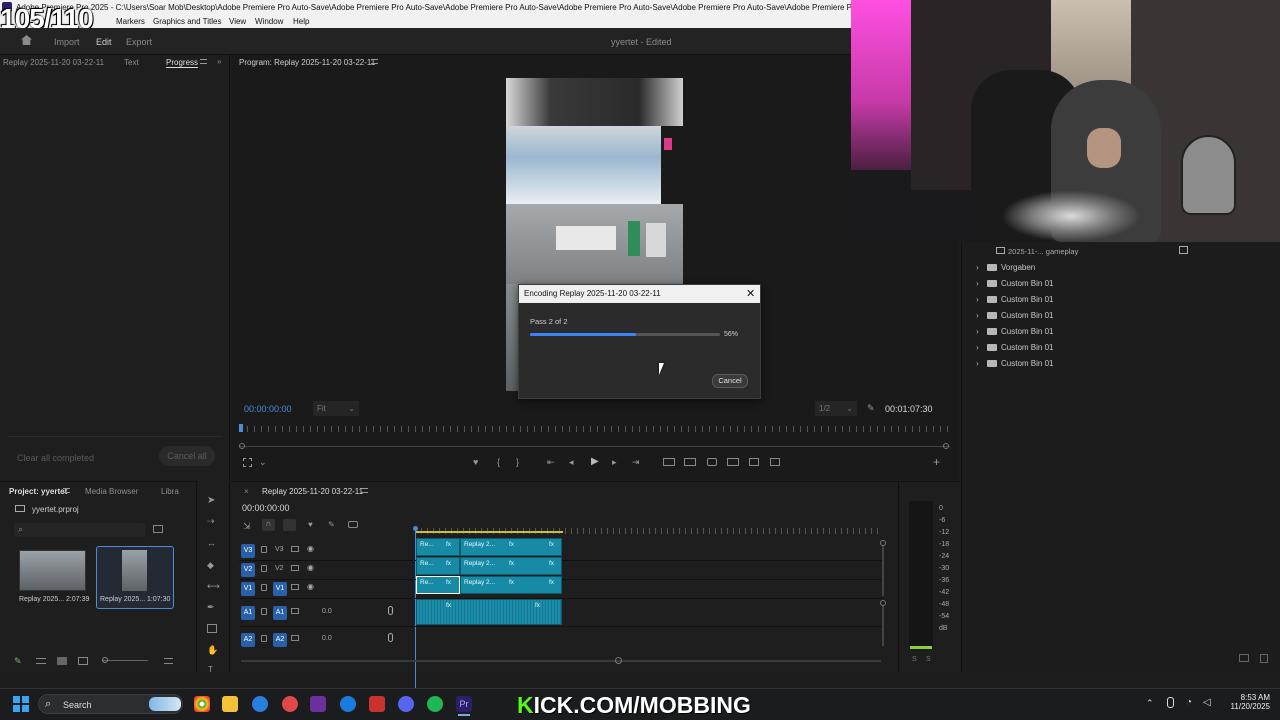 The width and height of the screenshot is (1280, 720). What do you see at coordinates (1248, 702) in the screenshot?
I see `clock: 8:53 AM 11/20/2025` at bounding box center [1248, 702].